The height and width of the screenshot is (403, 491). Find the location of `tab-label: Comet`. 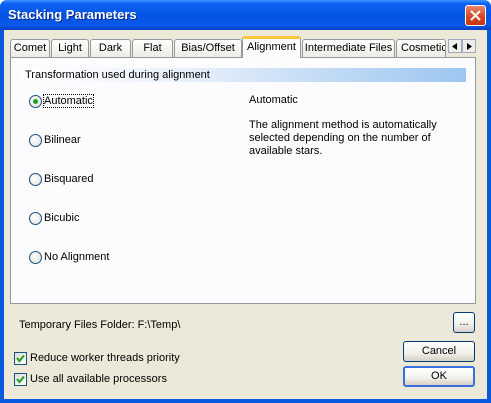

tab-label: Comet is located at coordinates (30, 48).